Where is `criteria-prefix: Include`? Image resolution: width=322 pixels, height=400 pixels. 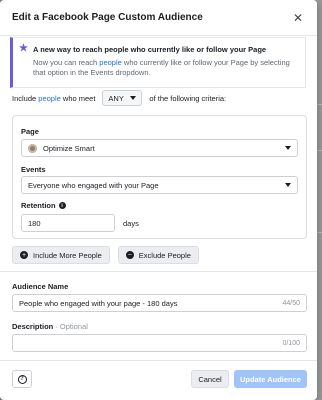
criteria-prefix: Include is located at coordinates (25, 98).